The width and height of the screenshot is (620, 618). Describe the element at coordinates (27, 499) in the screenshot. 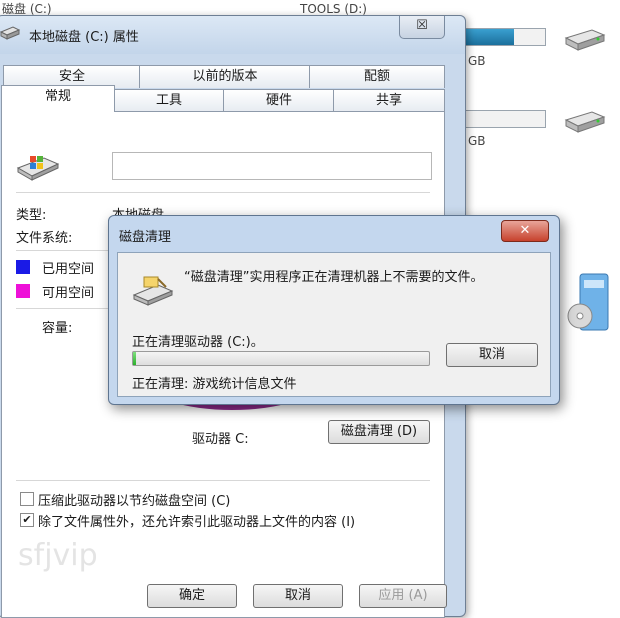

I see `compress-checkbox` at that location.